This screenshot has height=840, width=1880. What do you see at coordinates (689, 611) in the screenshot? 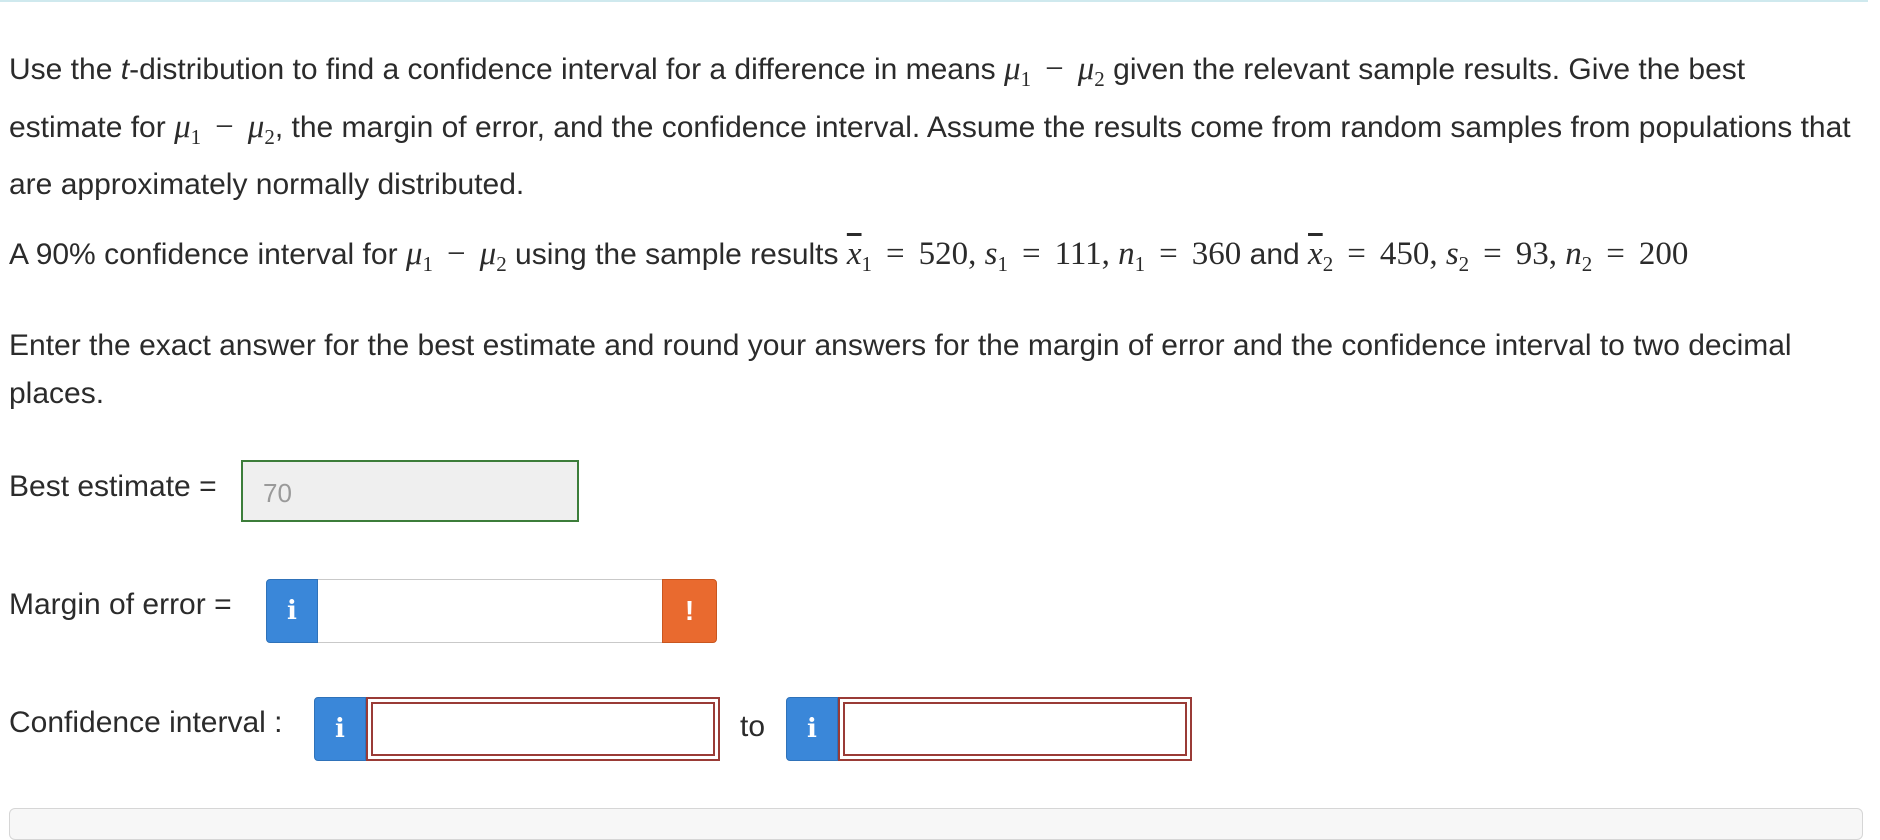
I see `warning-icon: !` at bounding box center [689, 611].